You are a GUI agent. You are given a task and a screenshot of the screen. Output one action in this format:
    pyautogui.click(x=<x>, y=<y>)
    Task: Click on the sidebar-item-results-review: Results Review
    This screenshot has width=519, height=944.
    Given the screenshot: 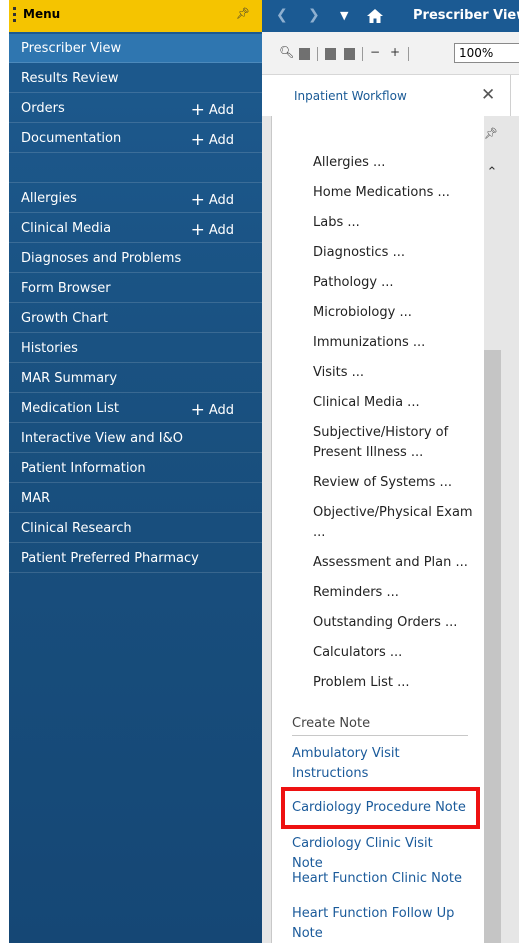 What is the action you would take?
    pyautogui.click(x=135, y=78)
    